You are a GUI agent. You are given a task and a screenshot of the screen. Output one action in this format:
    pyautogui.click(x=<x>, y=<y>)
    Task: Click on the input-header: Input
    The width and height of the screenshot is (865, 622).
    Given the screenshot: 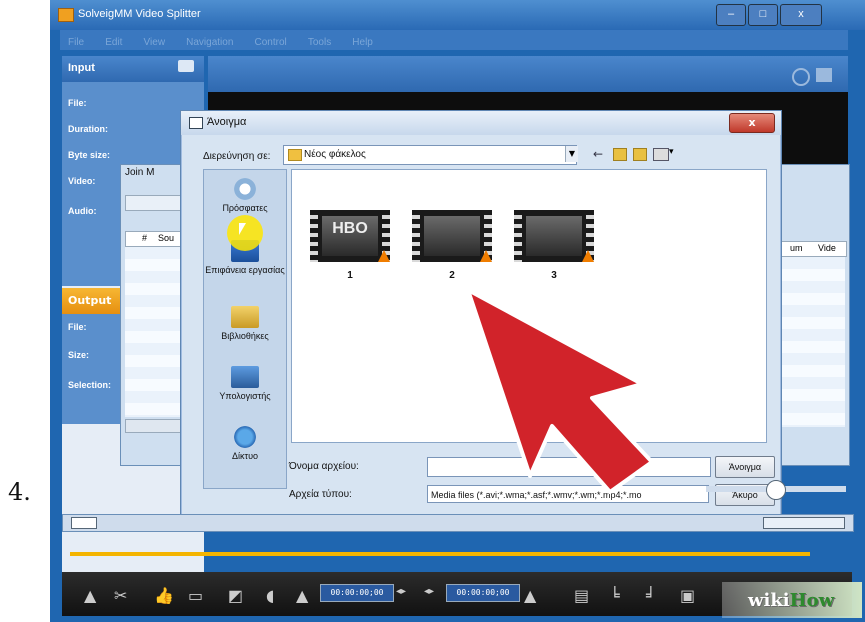 What is the action you would take?
    pyautogui.click(x=133, y=69)
    